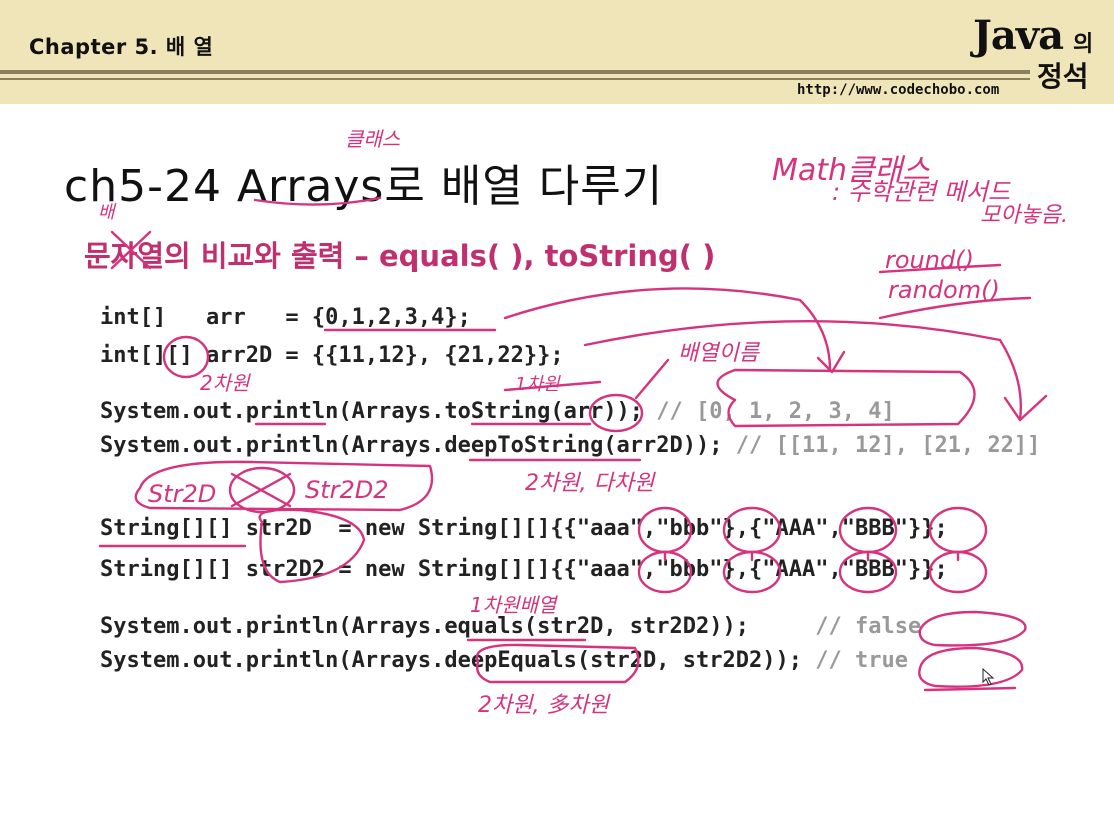 This screenshot has height=838, width=1114. What do you see at coordinates (400, 256) in the screenshot?
I see `slide-subtitle: 문자열의 비교와 출력 – equals( ), toString( )` at bounding box center [400, 256].